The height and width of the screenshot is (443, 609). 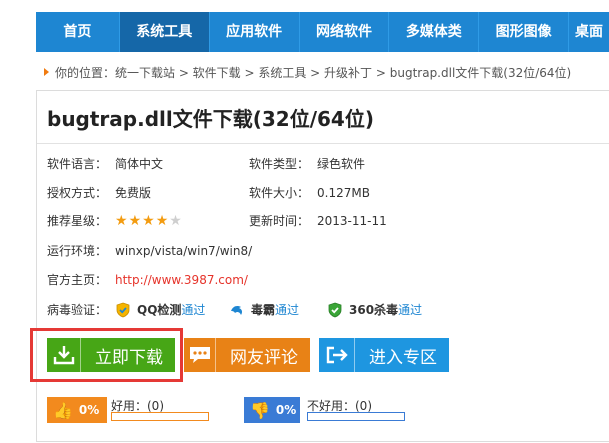 What do you see at coordinates (287, 310) in the screenshot?
I see `scan-duba-result: 通过` at bounding box center [287, 310].